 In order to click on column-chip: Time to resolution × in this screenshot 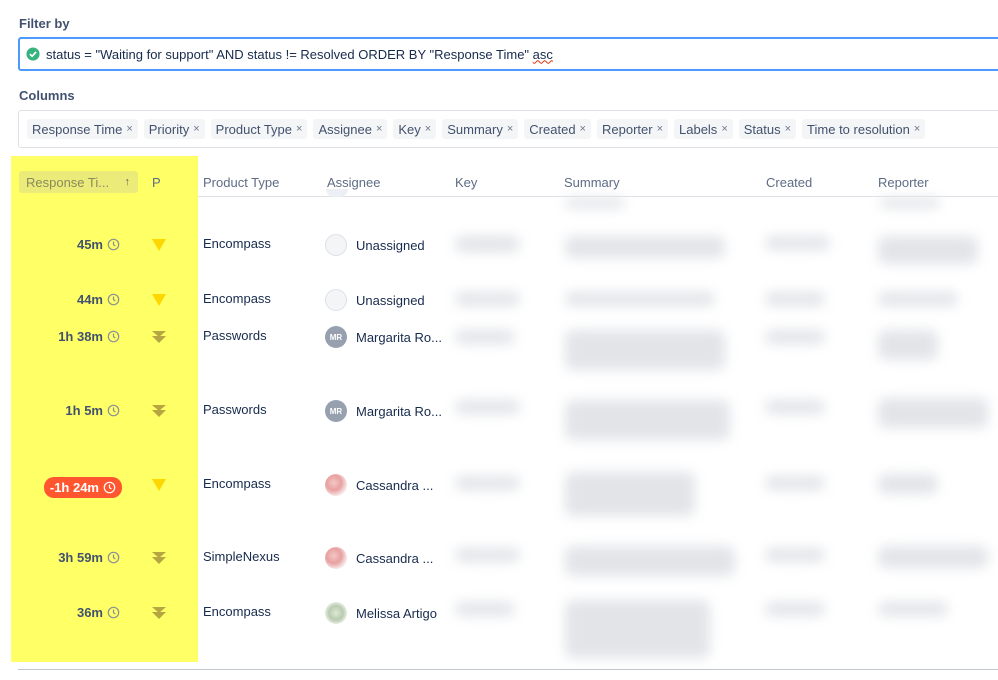, I will do `click(864, 129)`.